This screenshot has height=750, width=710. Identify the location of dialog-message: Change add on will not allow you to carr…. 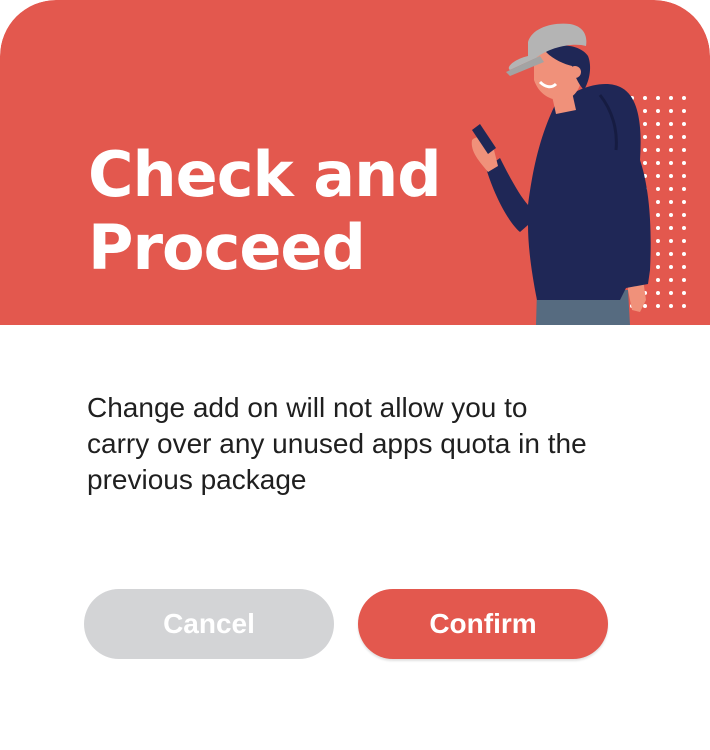
(337, 443).